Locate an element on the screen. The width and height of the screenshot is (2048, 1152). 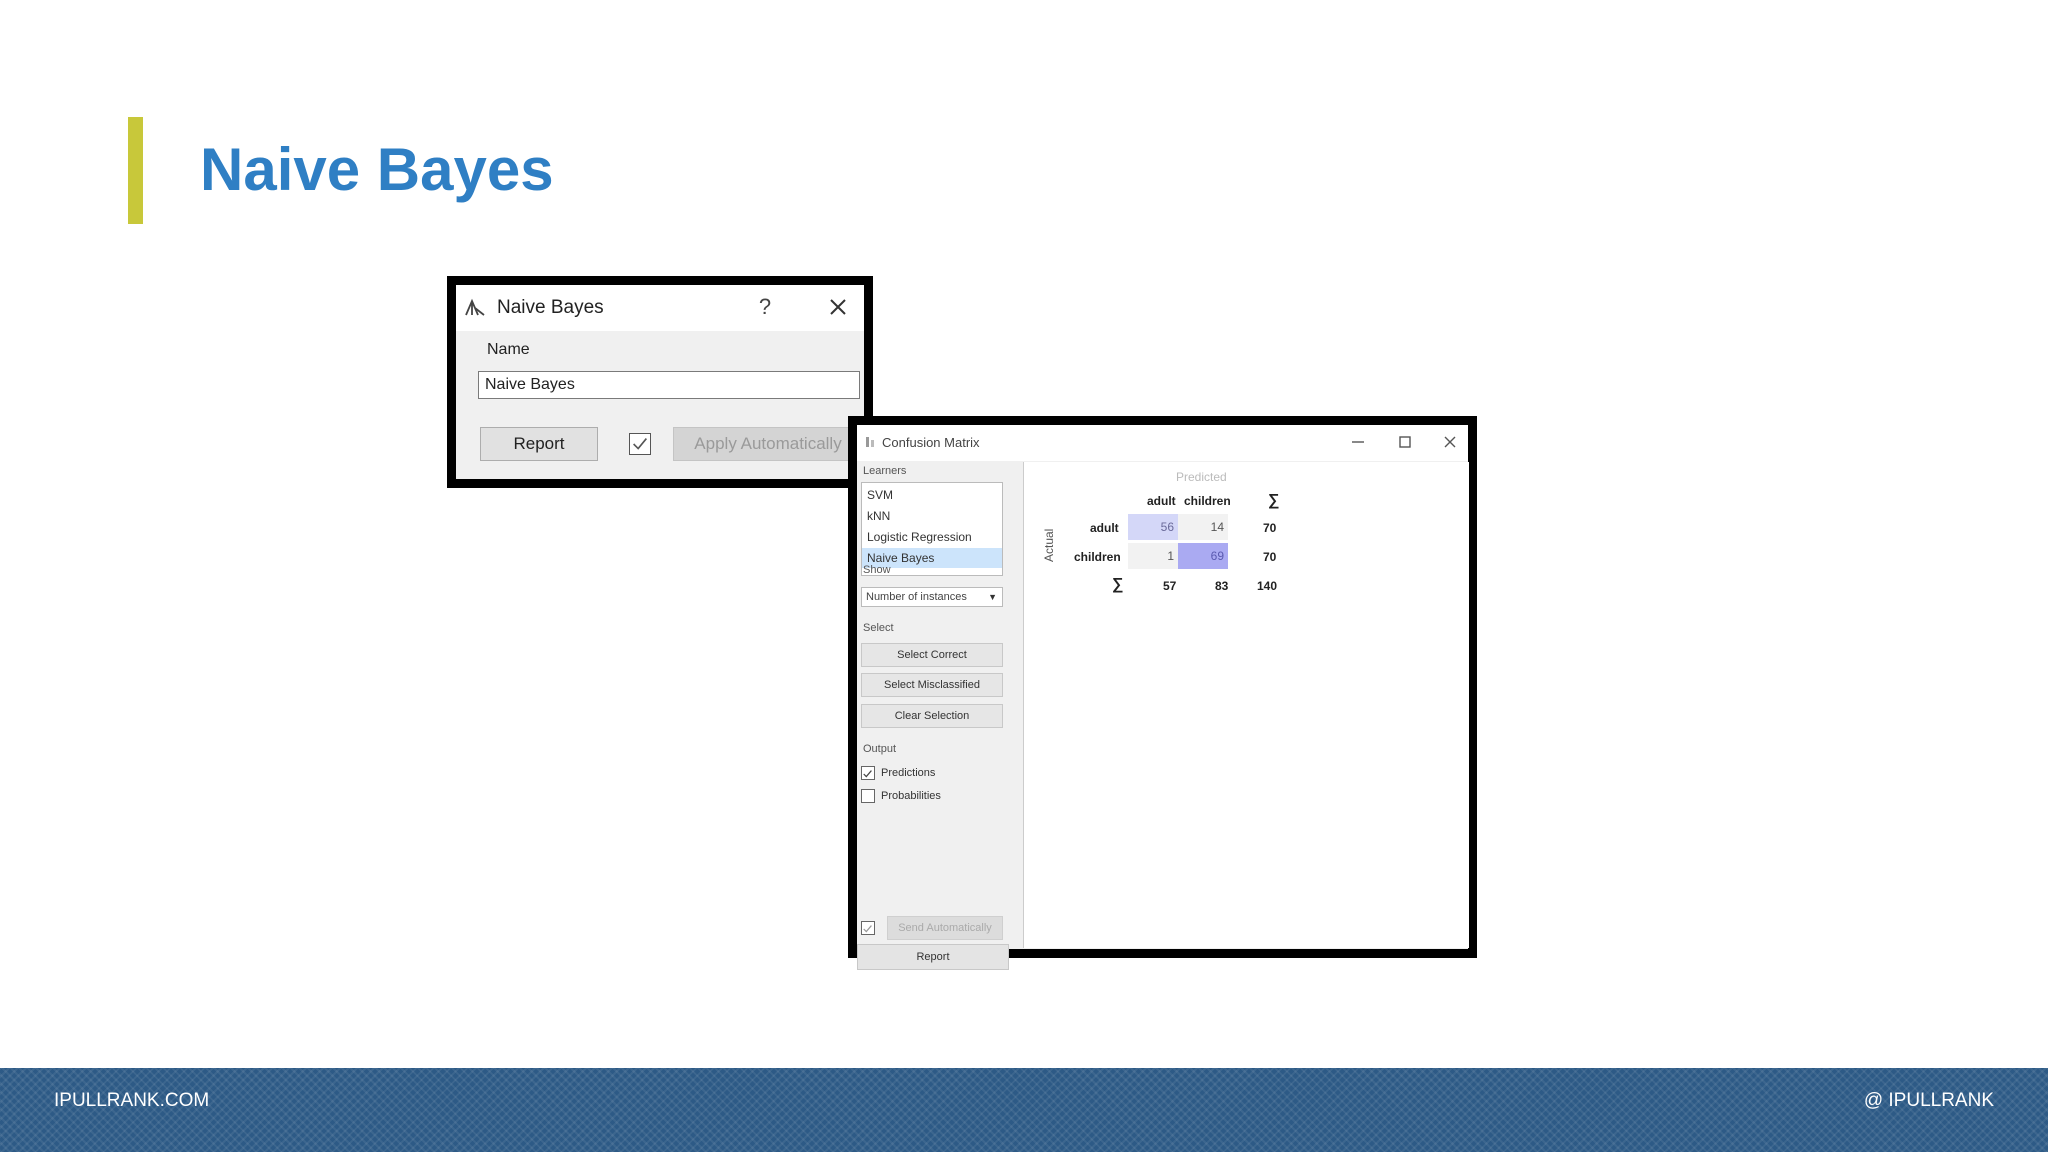
predictions-checkbox is located at coordinates (868, 773).